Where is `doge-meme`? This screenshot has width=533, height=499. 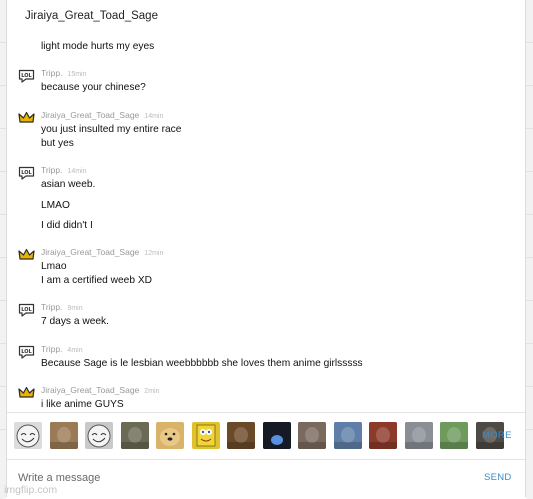
doge-meme is located at coordinates (170, 435).